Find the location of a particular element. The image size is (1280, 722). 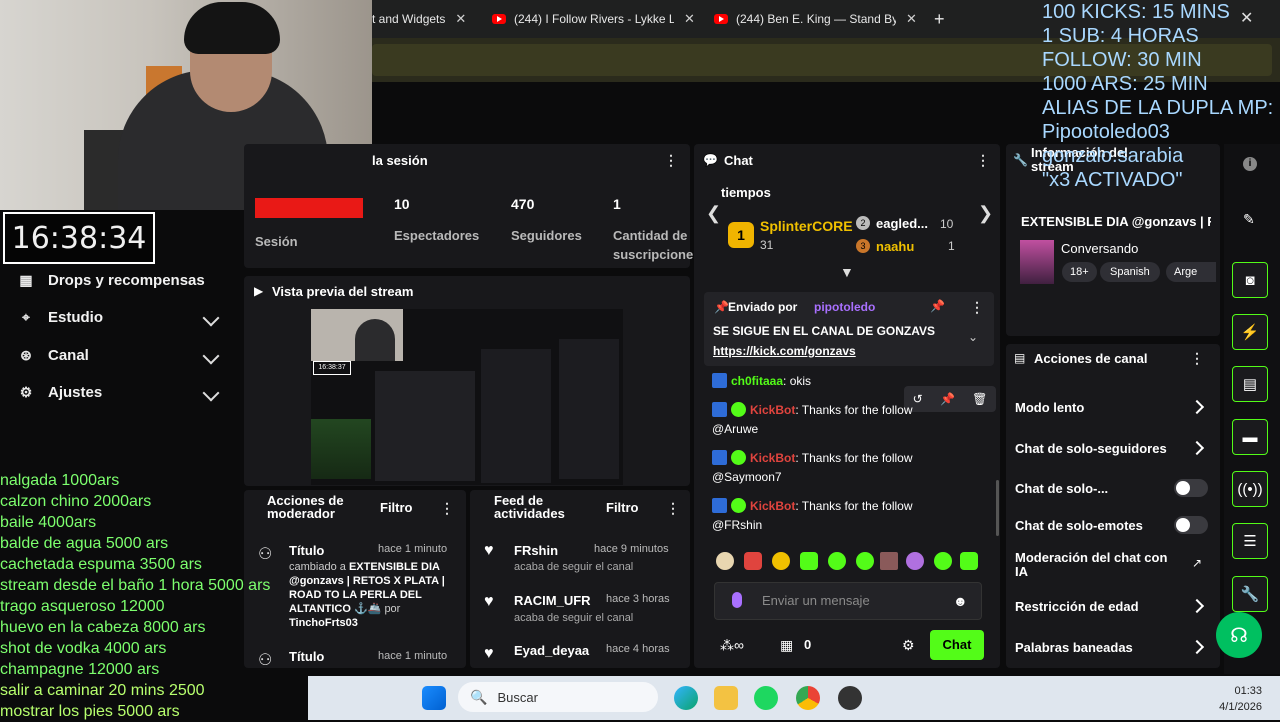

browser-tab: (244) I Follow Rivers - Lykke Li ( ✕ is located at coordinates (597, 19).